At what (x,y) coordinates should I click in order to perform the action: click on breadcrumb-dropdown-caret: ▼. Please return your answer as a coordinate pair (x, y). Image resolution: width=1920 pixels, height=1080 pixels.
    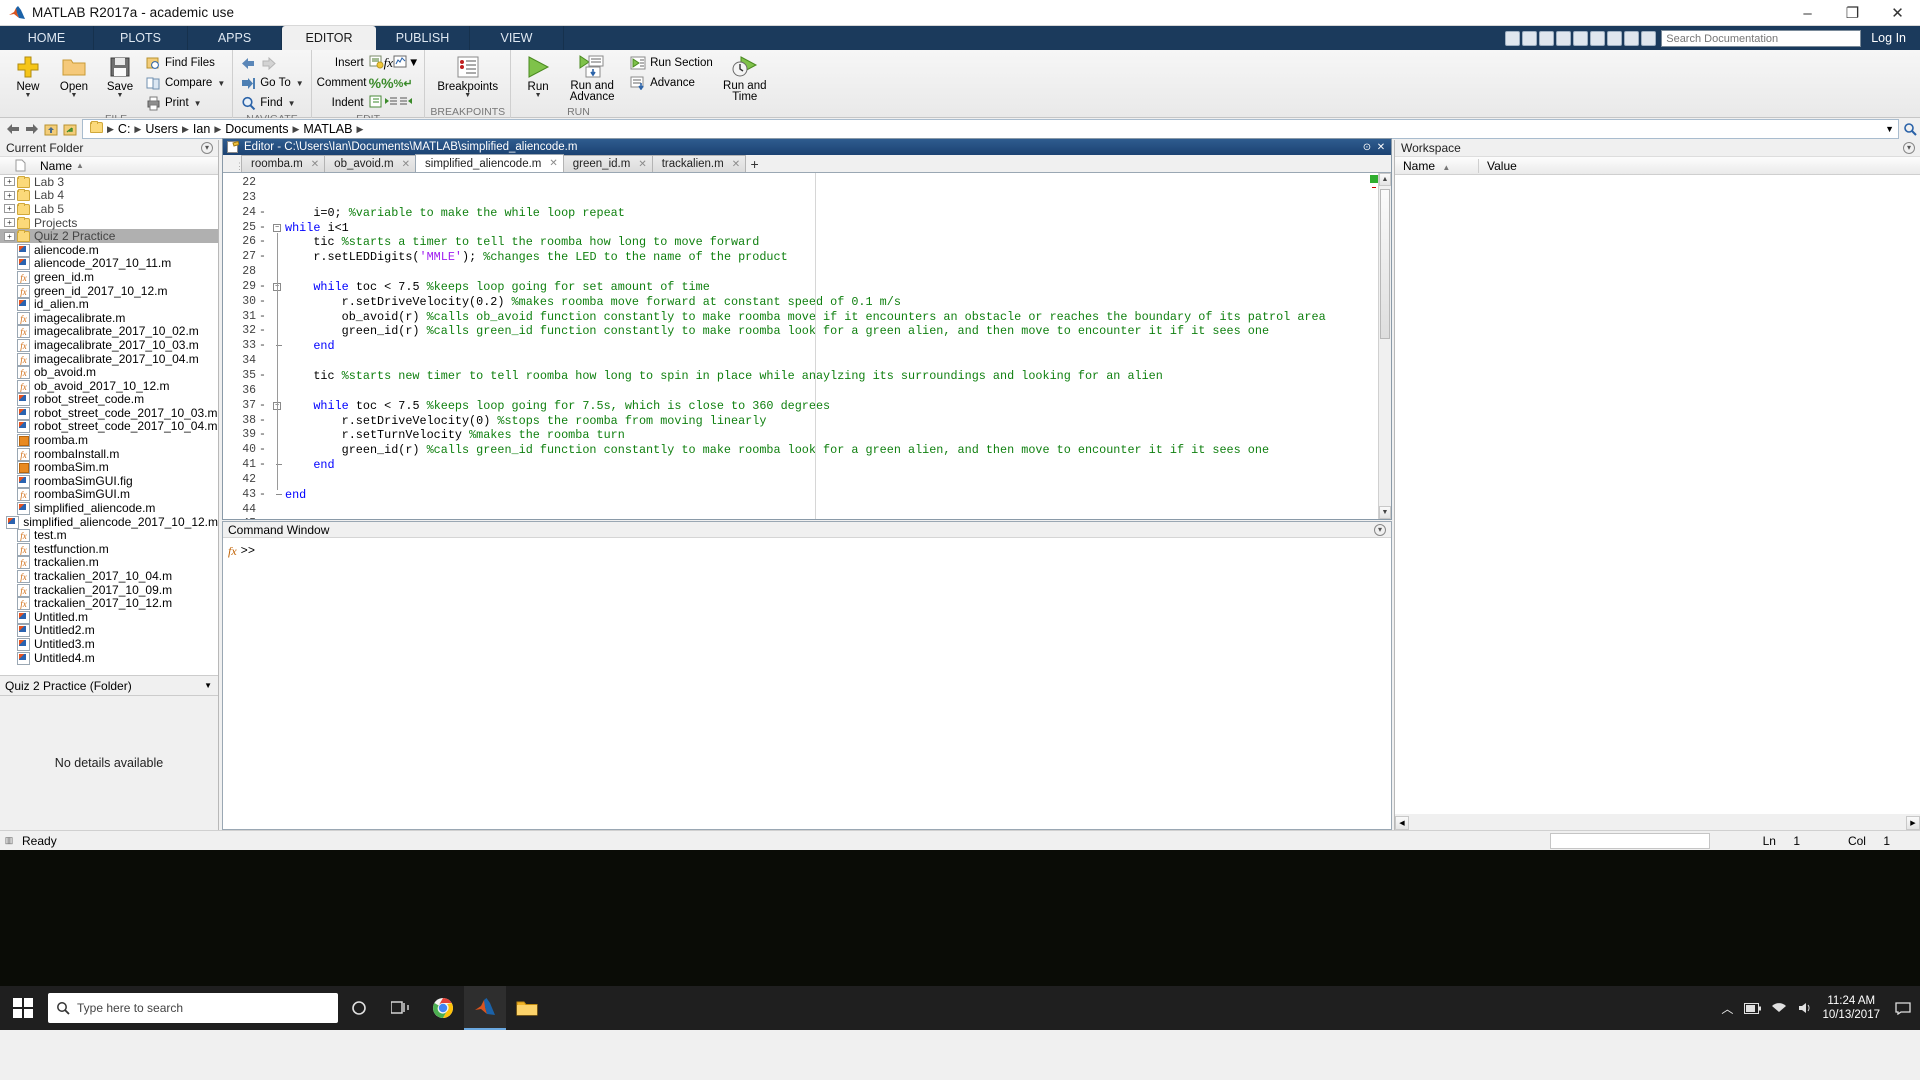
    Looking at the image, I should click on (1889, 129).